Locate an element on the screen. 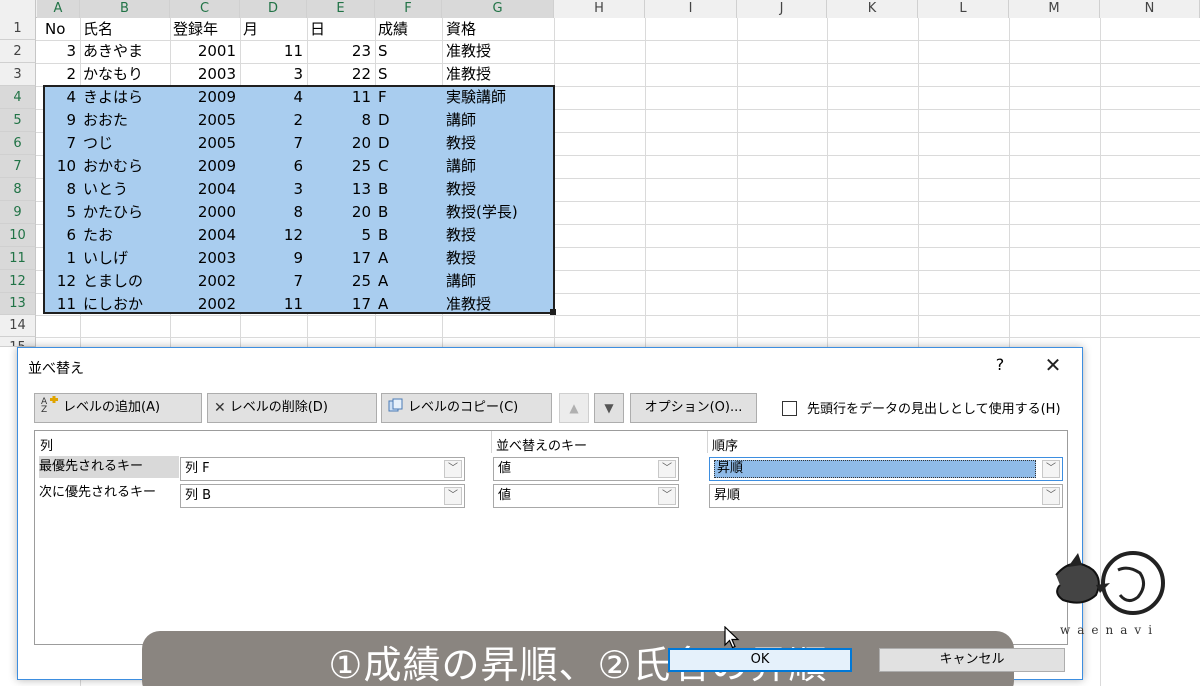 This screenshot has height=686, width=1200. close-button: ✕ is located at coordinates (1053, 365).